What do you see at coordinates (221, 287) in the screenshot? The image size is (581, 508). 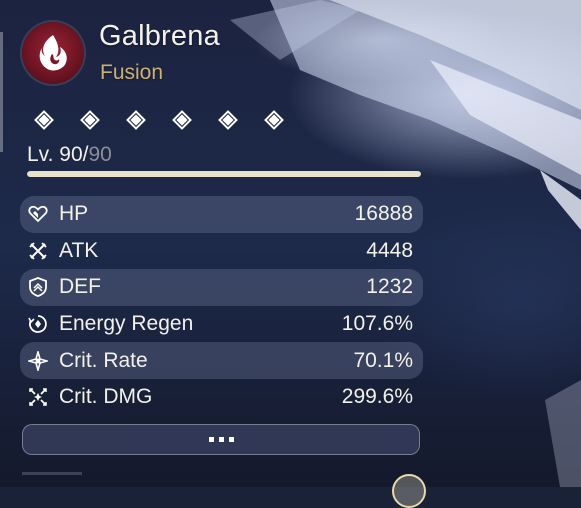 I see `stat-row-def: DEF 1232` at bounding box center [221, 287].